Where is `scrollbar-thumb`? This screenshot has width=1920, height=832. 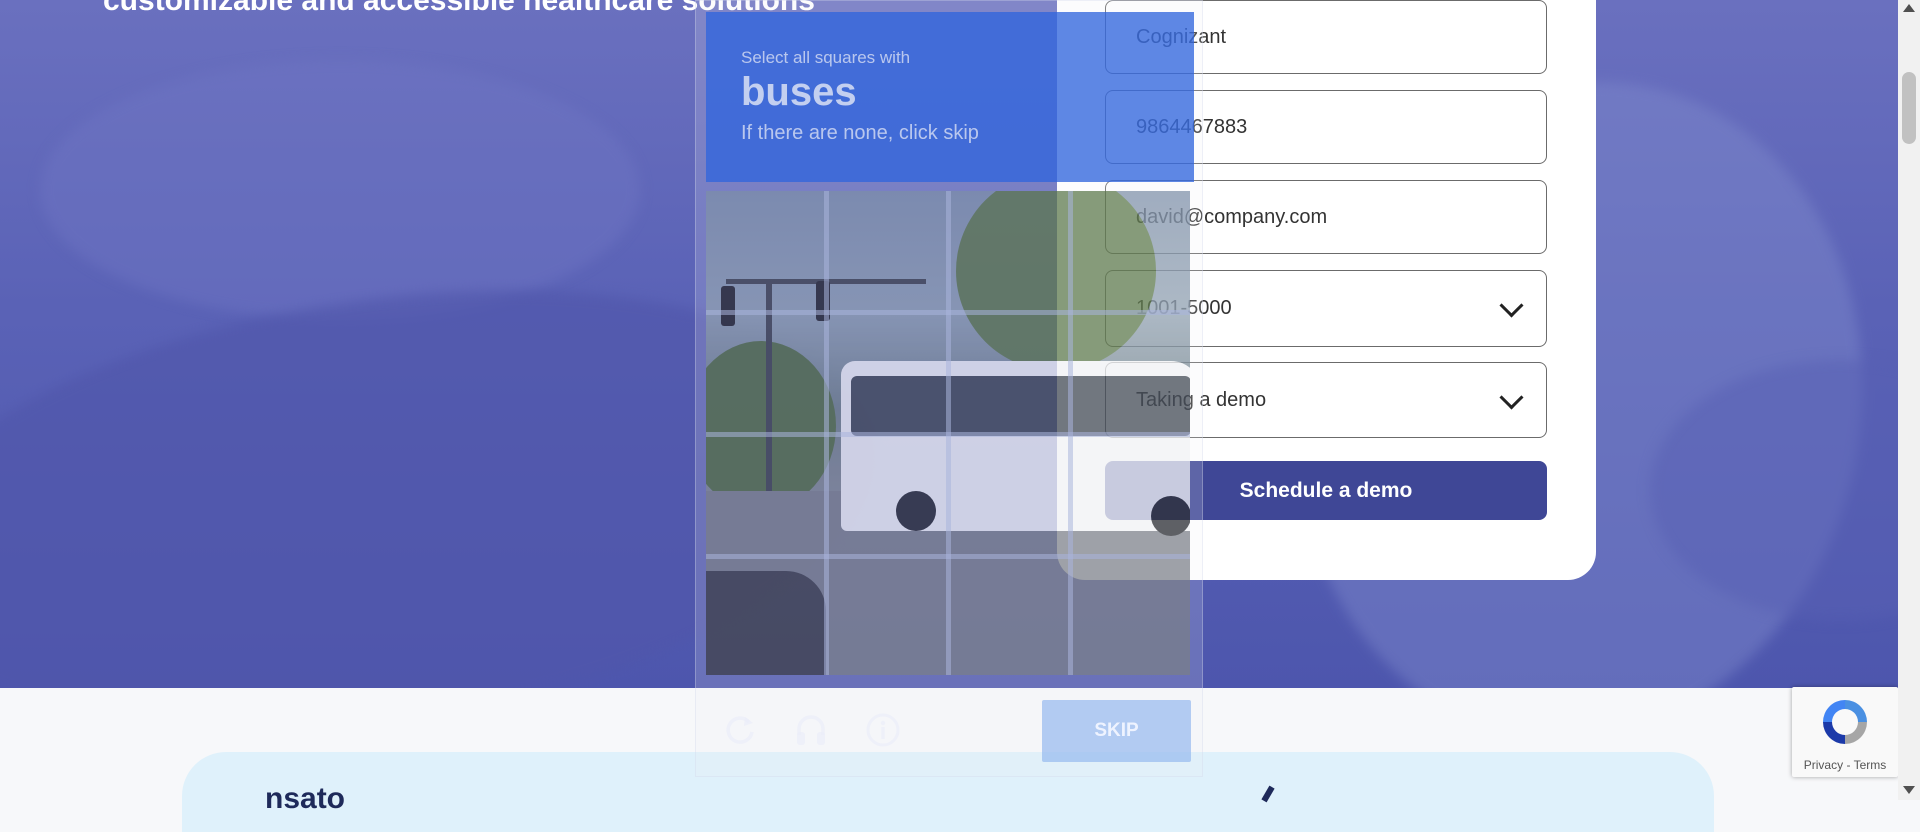
scrollbar-thumb is located at coordinates (1909, 108).